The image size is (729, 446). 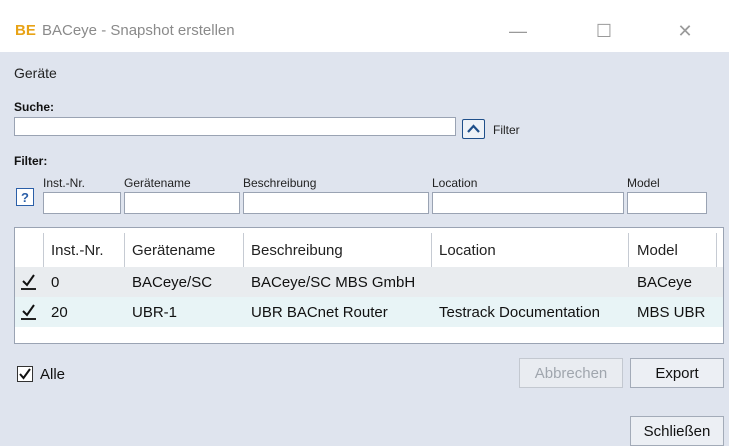 I want to click on window-title: BACeye - Snapshot erstellen, so click(x=138, y=30).